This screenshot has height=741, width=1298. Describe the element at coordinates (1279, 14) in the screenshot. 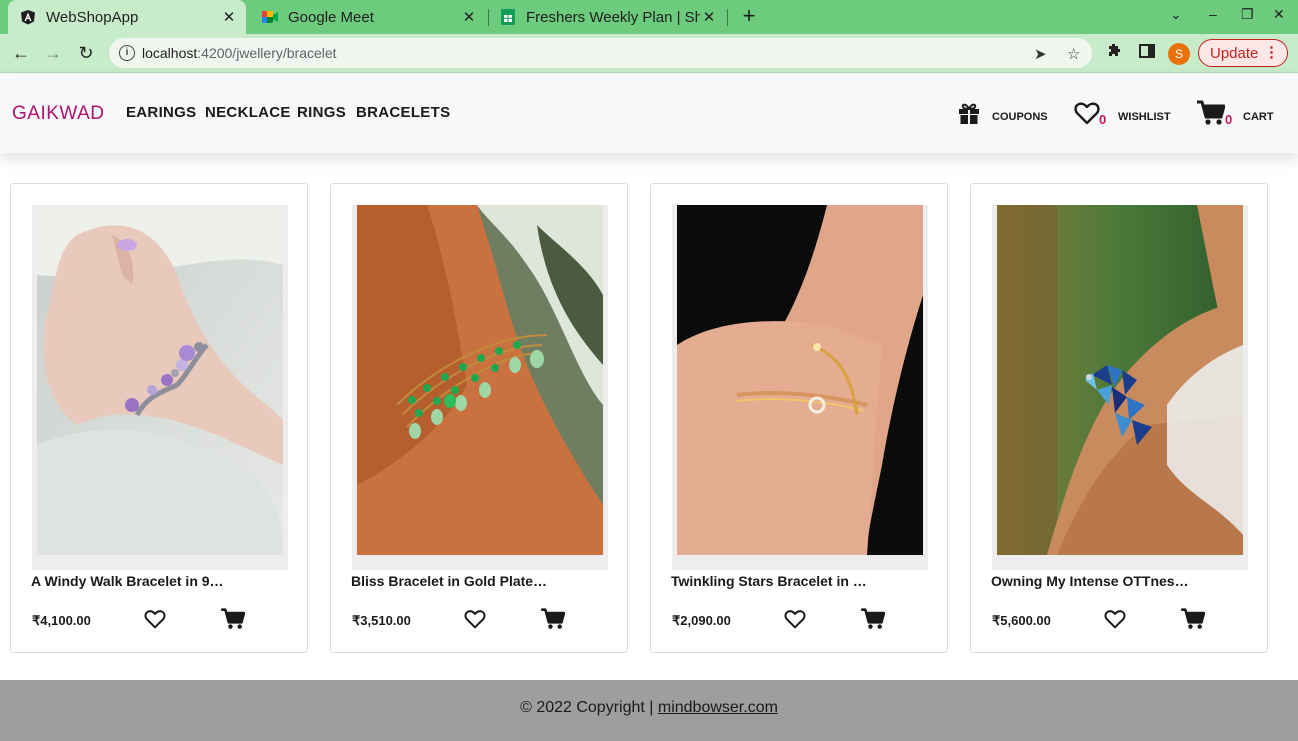

I see `close-window-icon: ✕` at that location.